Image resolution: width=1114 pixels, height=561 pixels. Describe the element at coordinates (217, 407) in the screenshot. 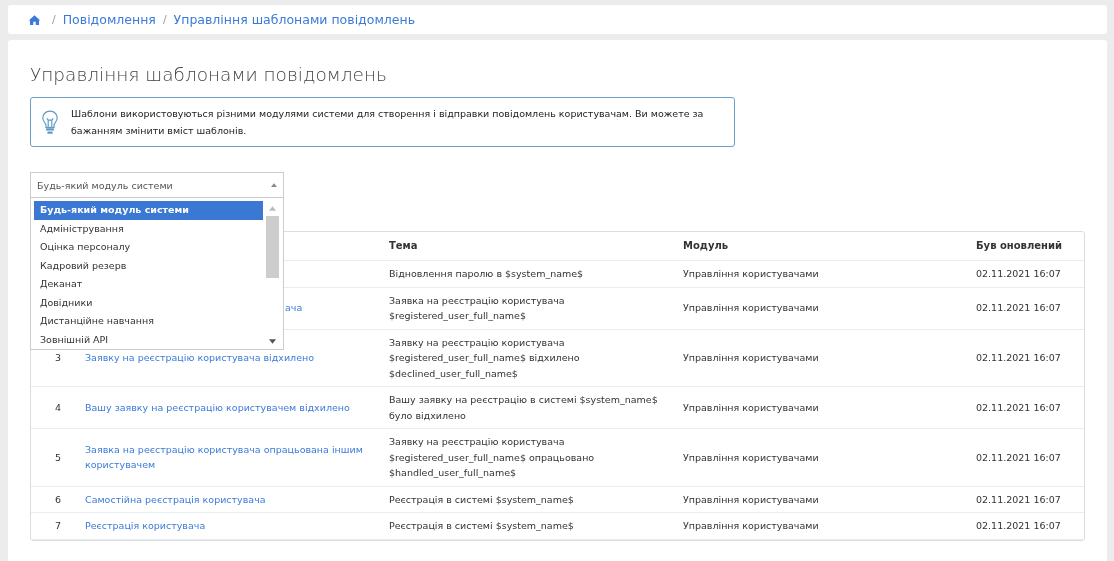

I see `template-link: Вашу заявку на реєстрацію користувачем відхилено` at that location.